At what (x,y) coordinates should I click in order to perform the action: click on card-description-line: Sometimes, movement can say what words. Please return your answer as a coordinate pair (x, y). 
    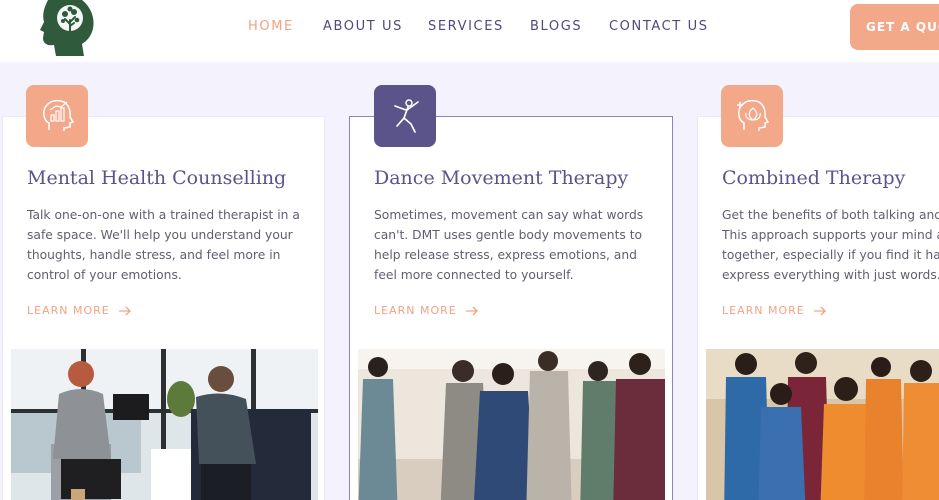
    Looking at the image, I should click on (509, 215).